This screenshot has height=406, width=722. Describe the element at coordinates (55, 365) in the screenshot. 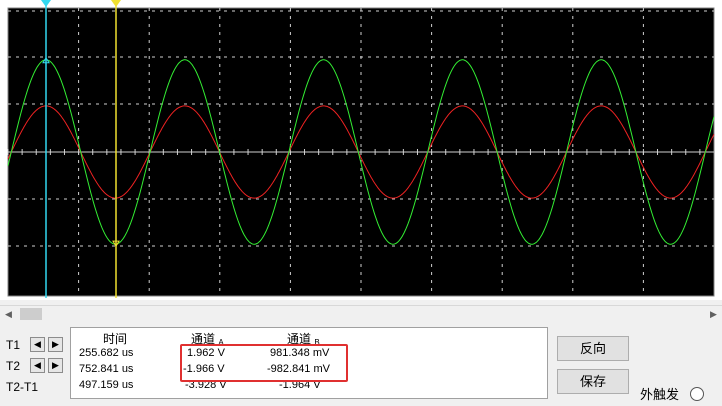

I see `t2-right-arrow-icon: ▶` at that location.